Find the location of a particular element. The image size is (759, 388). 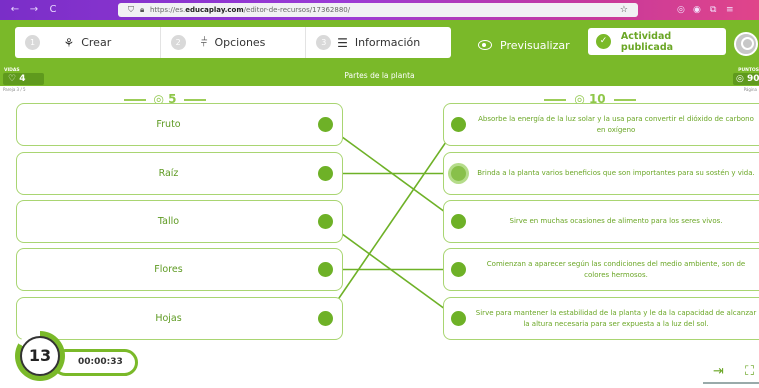

left-item: Hojas is located at coordinates (179, 318).